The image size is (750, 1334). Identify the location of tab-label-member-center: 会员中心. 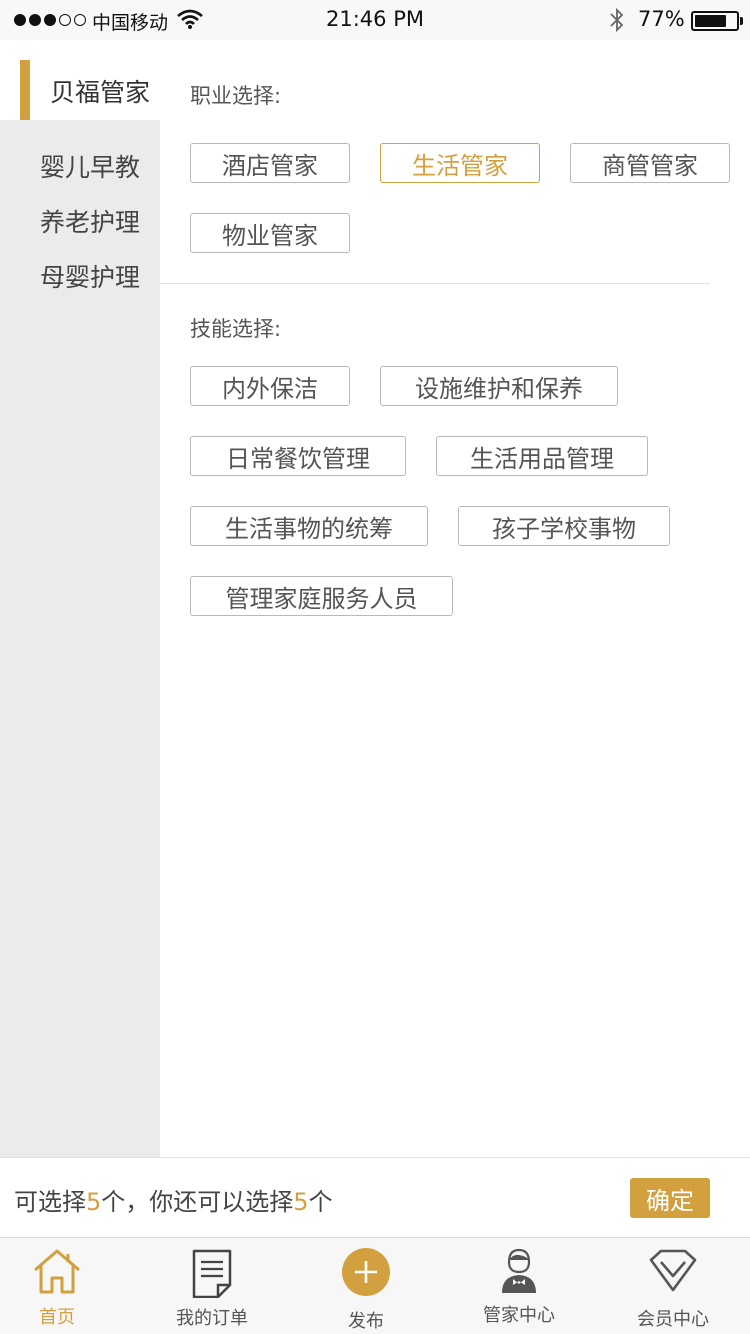
(673, 1319).